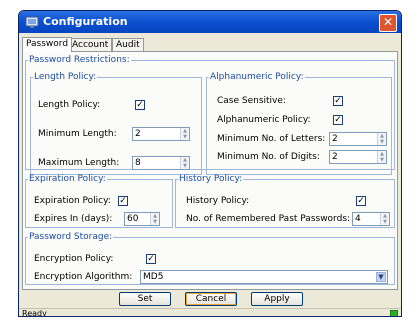  I want to click on encryption-policy-checkbox: ✓, so click(151, 259).